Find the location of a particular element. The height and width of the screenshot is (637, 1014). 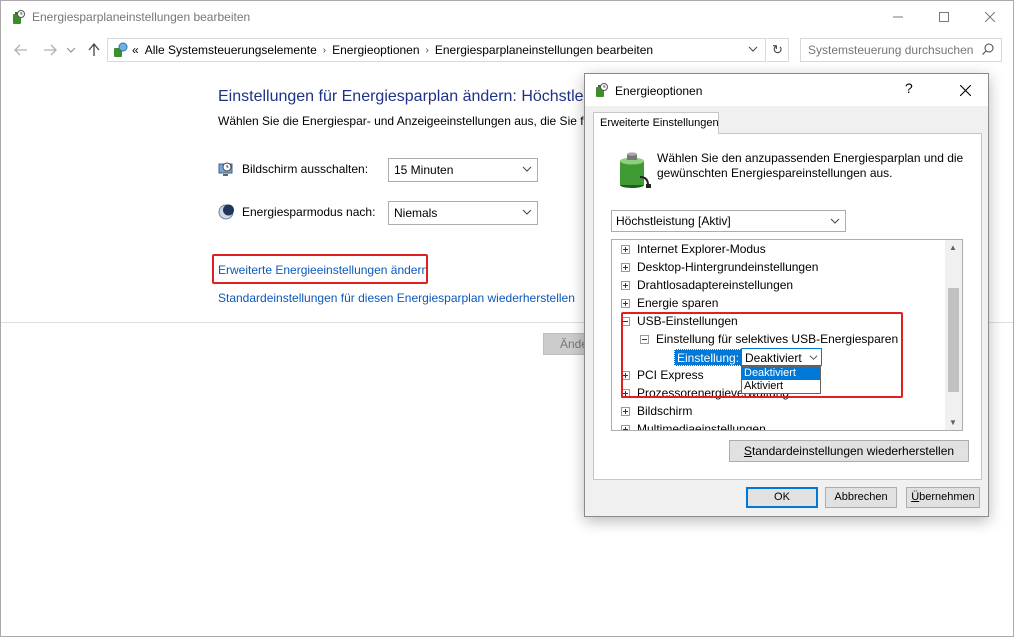

scroll-thumb is located at coordinates (953, 340).